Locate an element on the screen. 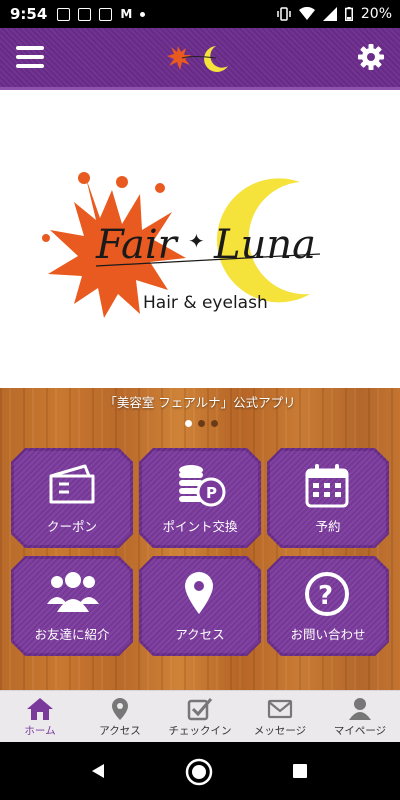 The width and height of the screenshot is (400, 800). calendar-notification-icon is located at coordinates (85, 14).